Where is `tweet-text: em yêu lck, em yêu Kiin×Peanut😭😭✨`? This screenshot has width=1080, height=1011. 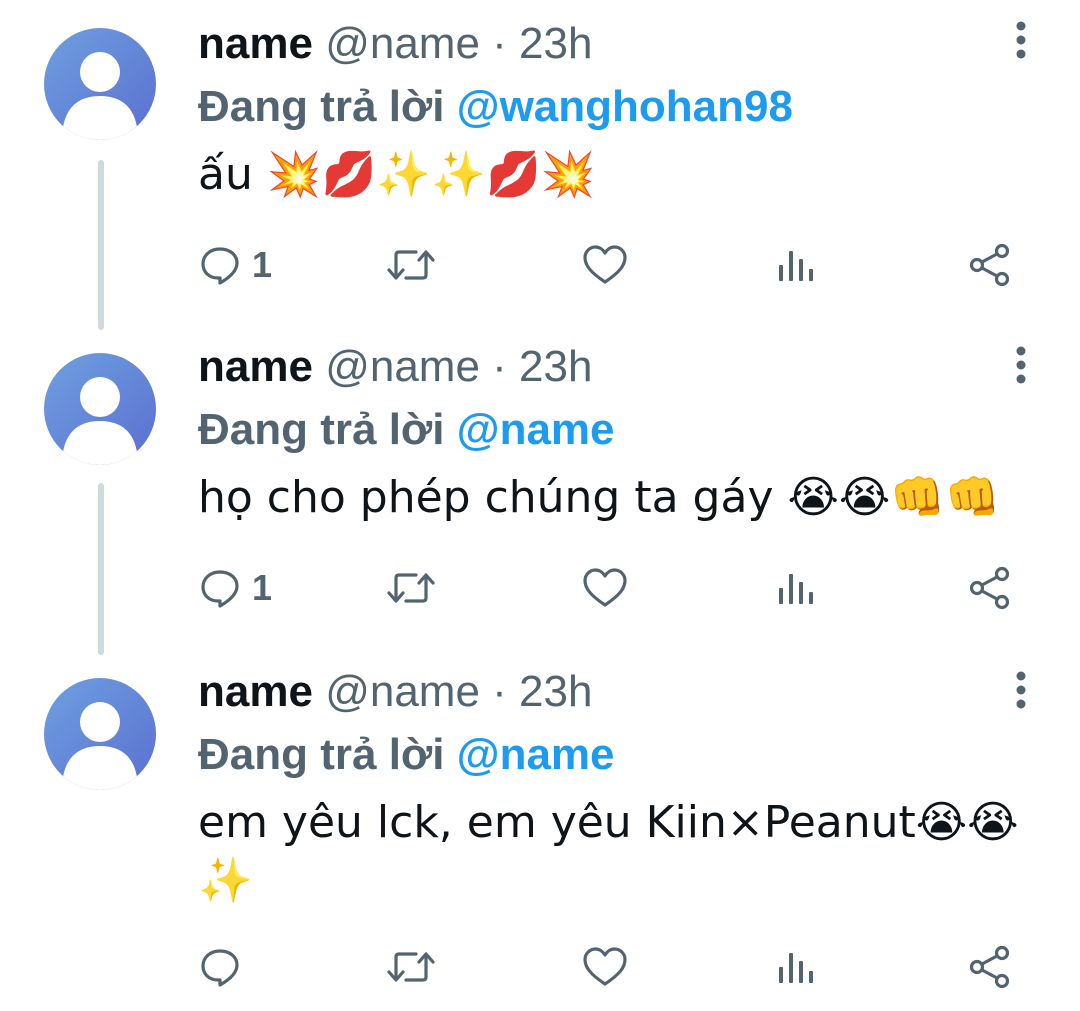 tweet-text: em yêu lck, em yêu Kiin×Peanut😭😭✨ is located at coordinates (608, 851).